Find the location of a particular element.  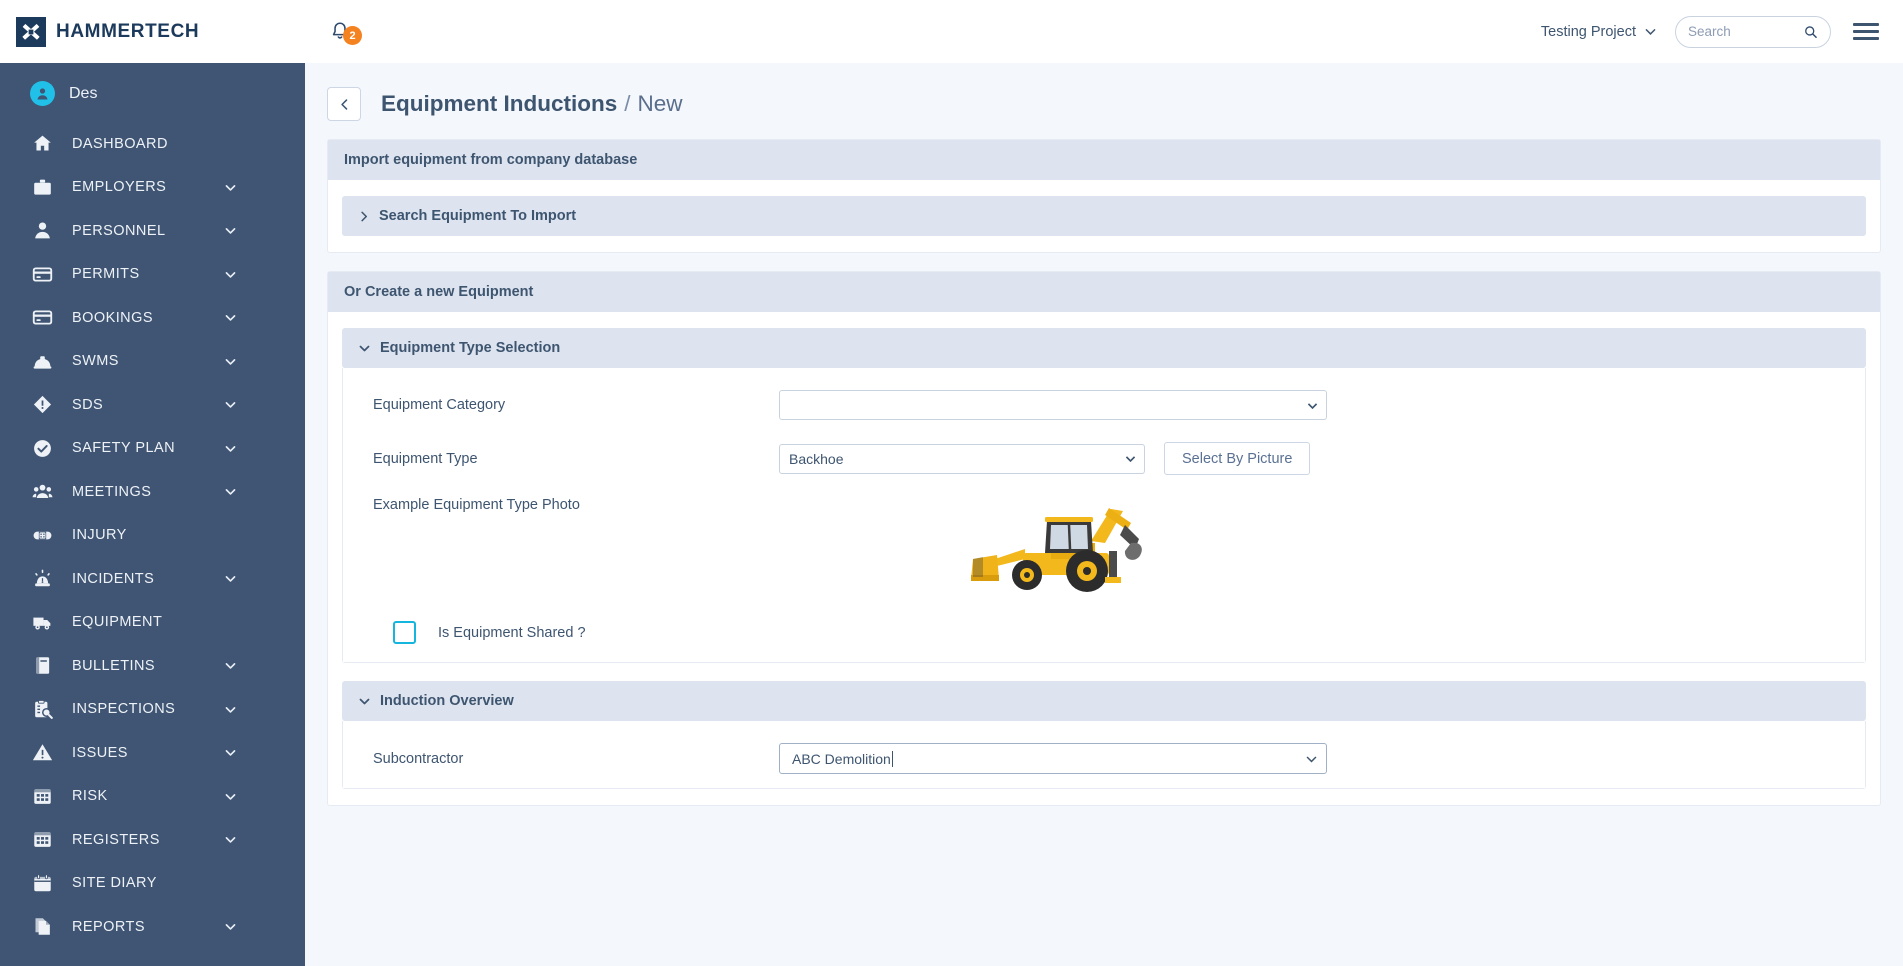

sidebar-item-reports: REPORTS is located at coordinates (152, 927).